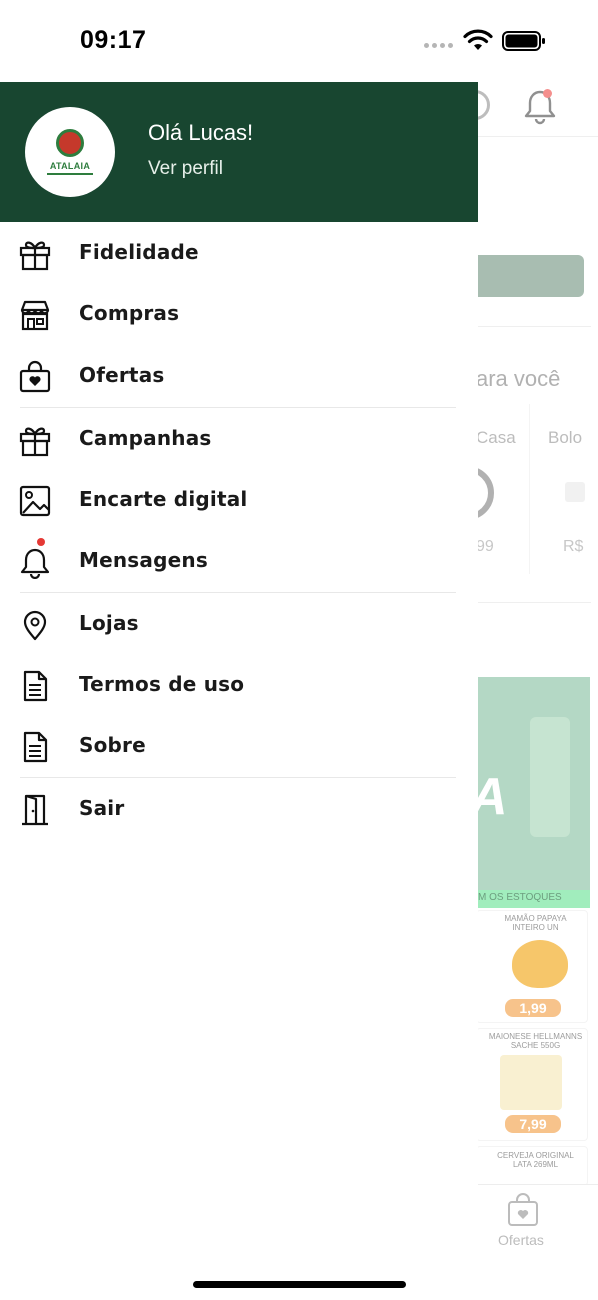  What do you see at coordinates (239, 808) in the screenshot?
I see `menu-item-sair: Sair` at bounding box center [239, 808].